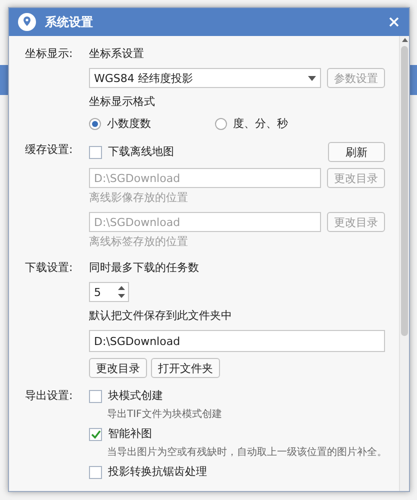 The image size is (417, 500). Describe the element at coordinates (157, 472) in the screenshot. I see `checkbox-label: 投影转换抗锯齿处理` at that location.